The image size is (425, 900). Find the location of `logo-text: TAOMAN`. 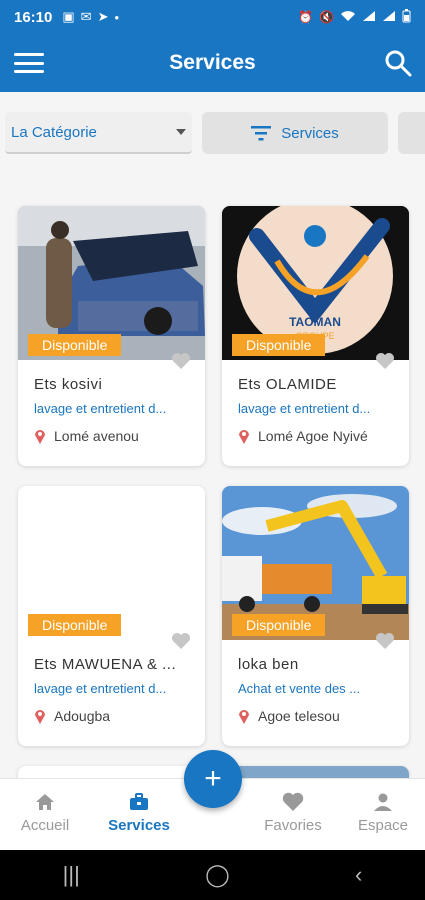

logo-text: TAOMAN is located at coordinates (315, 322).